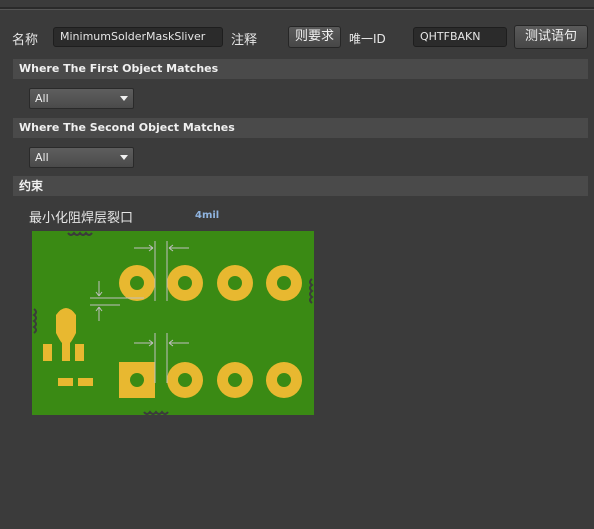 The image size is (594, 529). What do you see at coordinates (460, 37) in the screenshot?
I see `unique-id-field: QHTFBAKN` at bounding box center [460, 37].